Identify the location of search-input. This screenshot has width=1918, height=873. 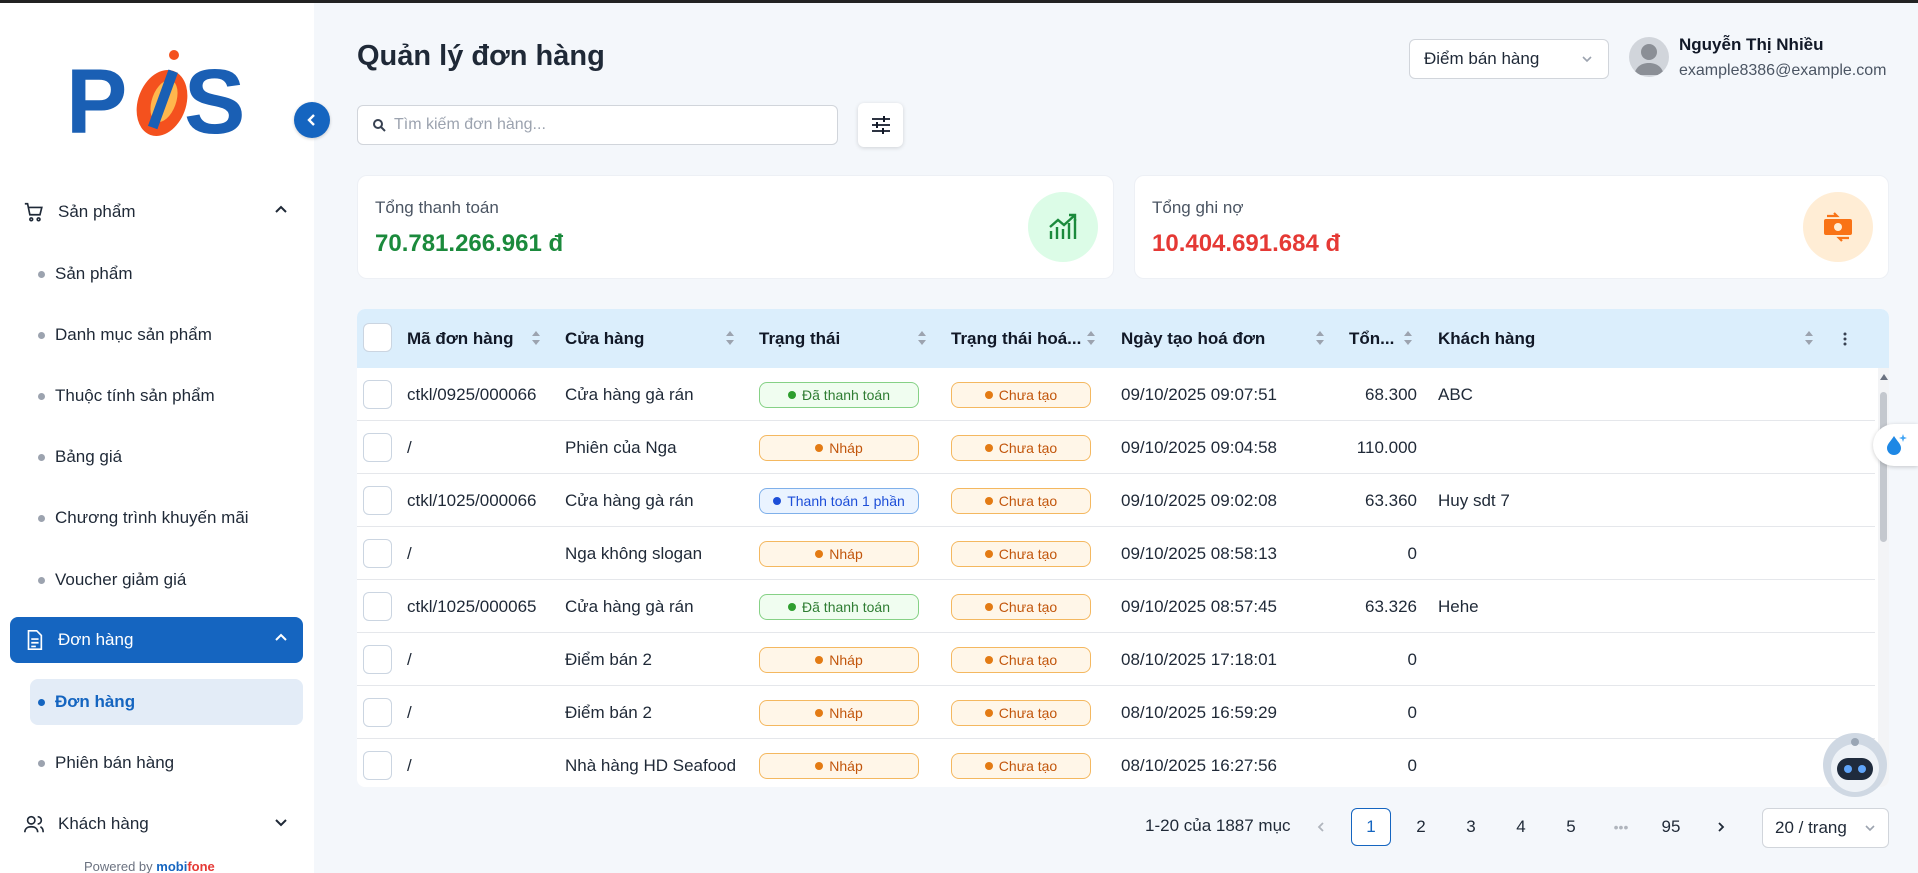
(604, 125).